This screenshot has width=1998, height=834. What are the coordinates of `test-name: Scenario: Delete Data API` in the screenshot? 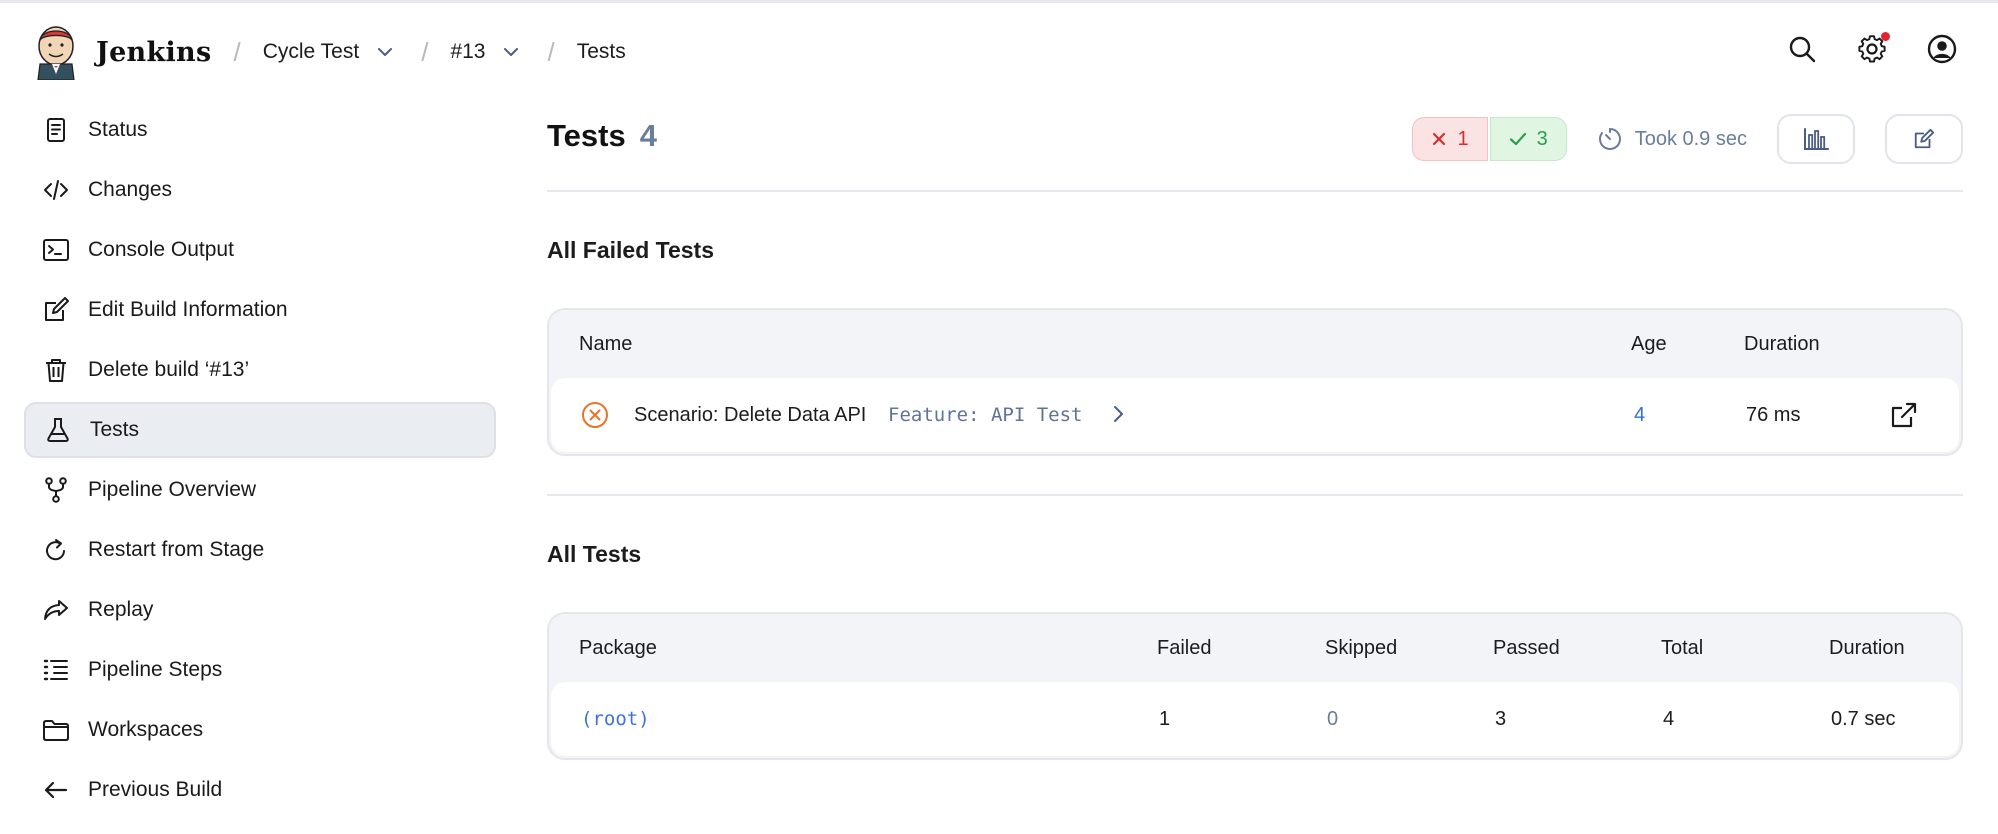 It's located at (750, 415).